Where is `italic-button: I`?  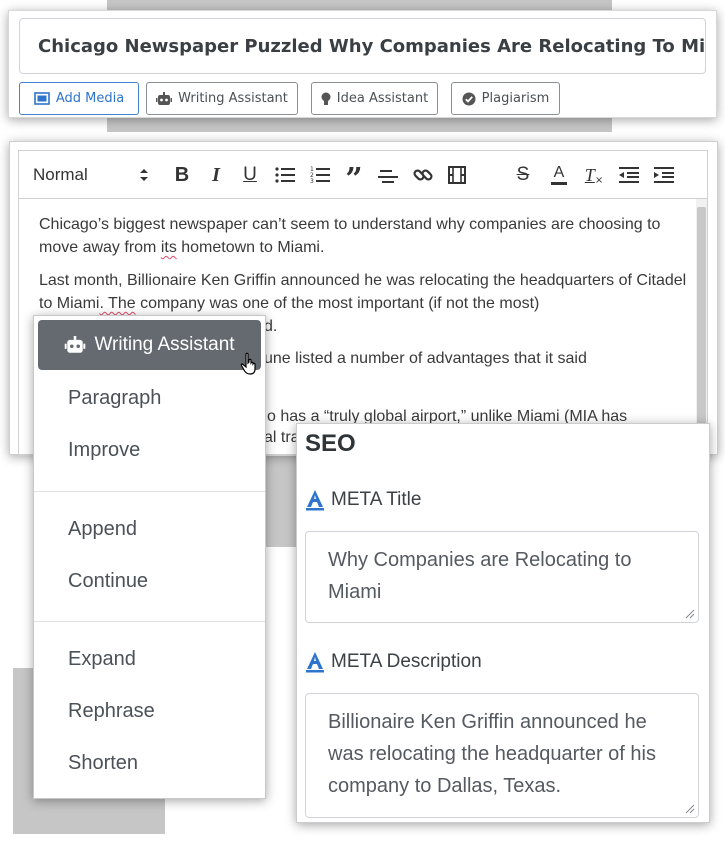 italic-button: I is located at coordinates (216, 175).